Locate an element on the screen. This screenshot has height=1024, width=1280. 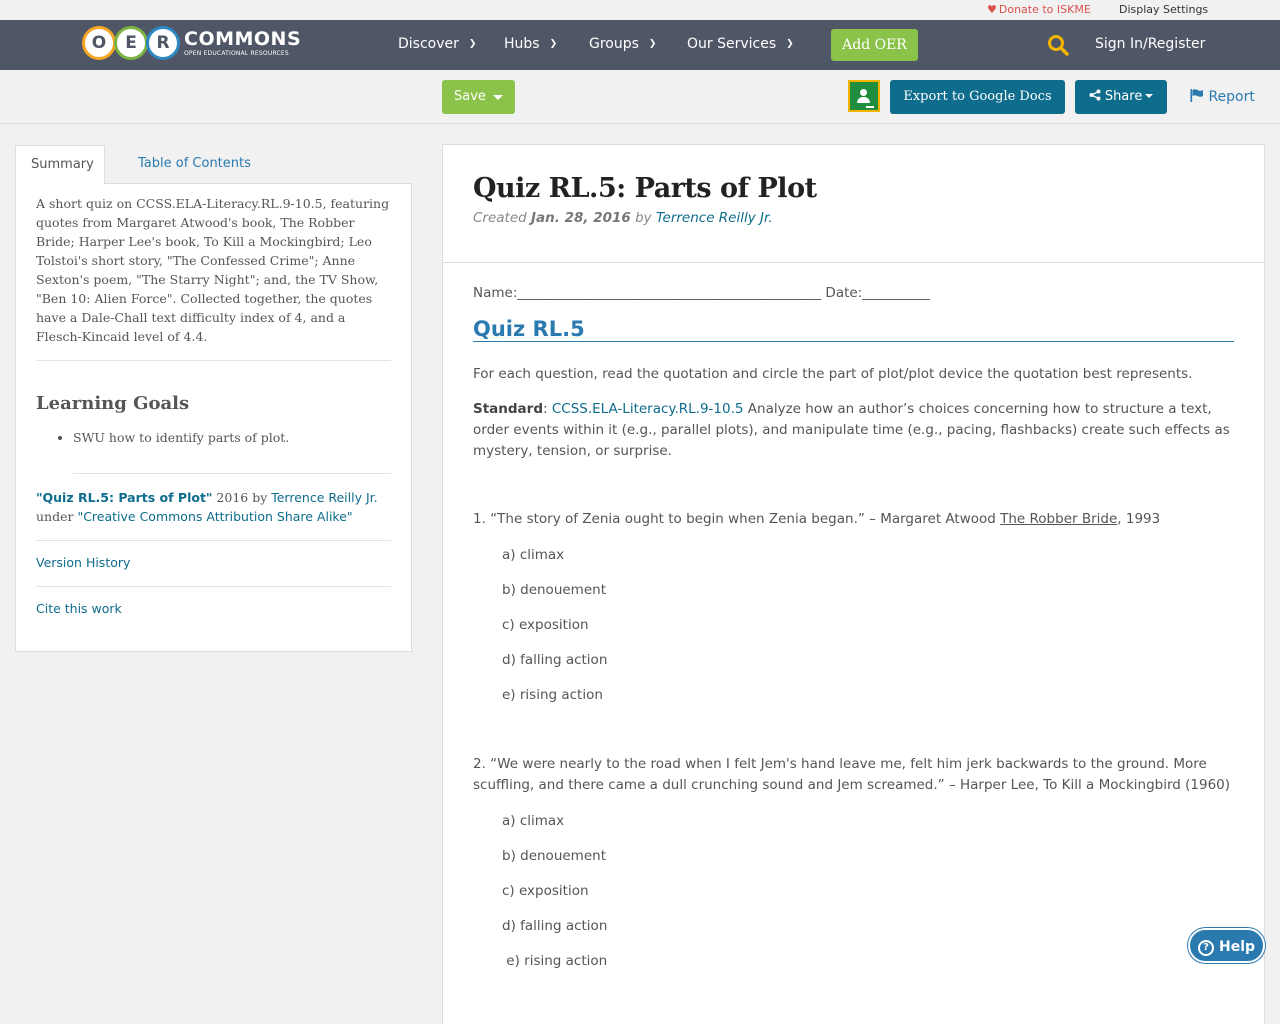
sidebar-tabs: Summary Table of Contents is located at coordinates (213, 165).